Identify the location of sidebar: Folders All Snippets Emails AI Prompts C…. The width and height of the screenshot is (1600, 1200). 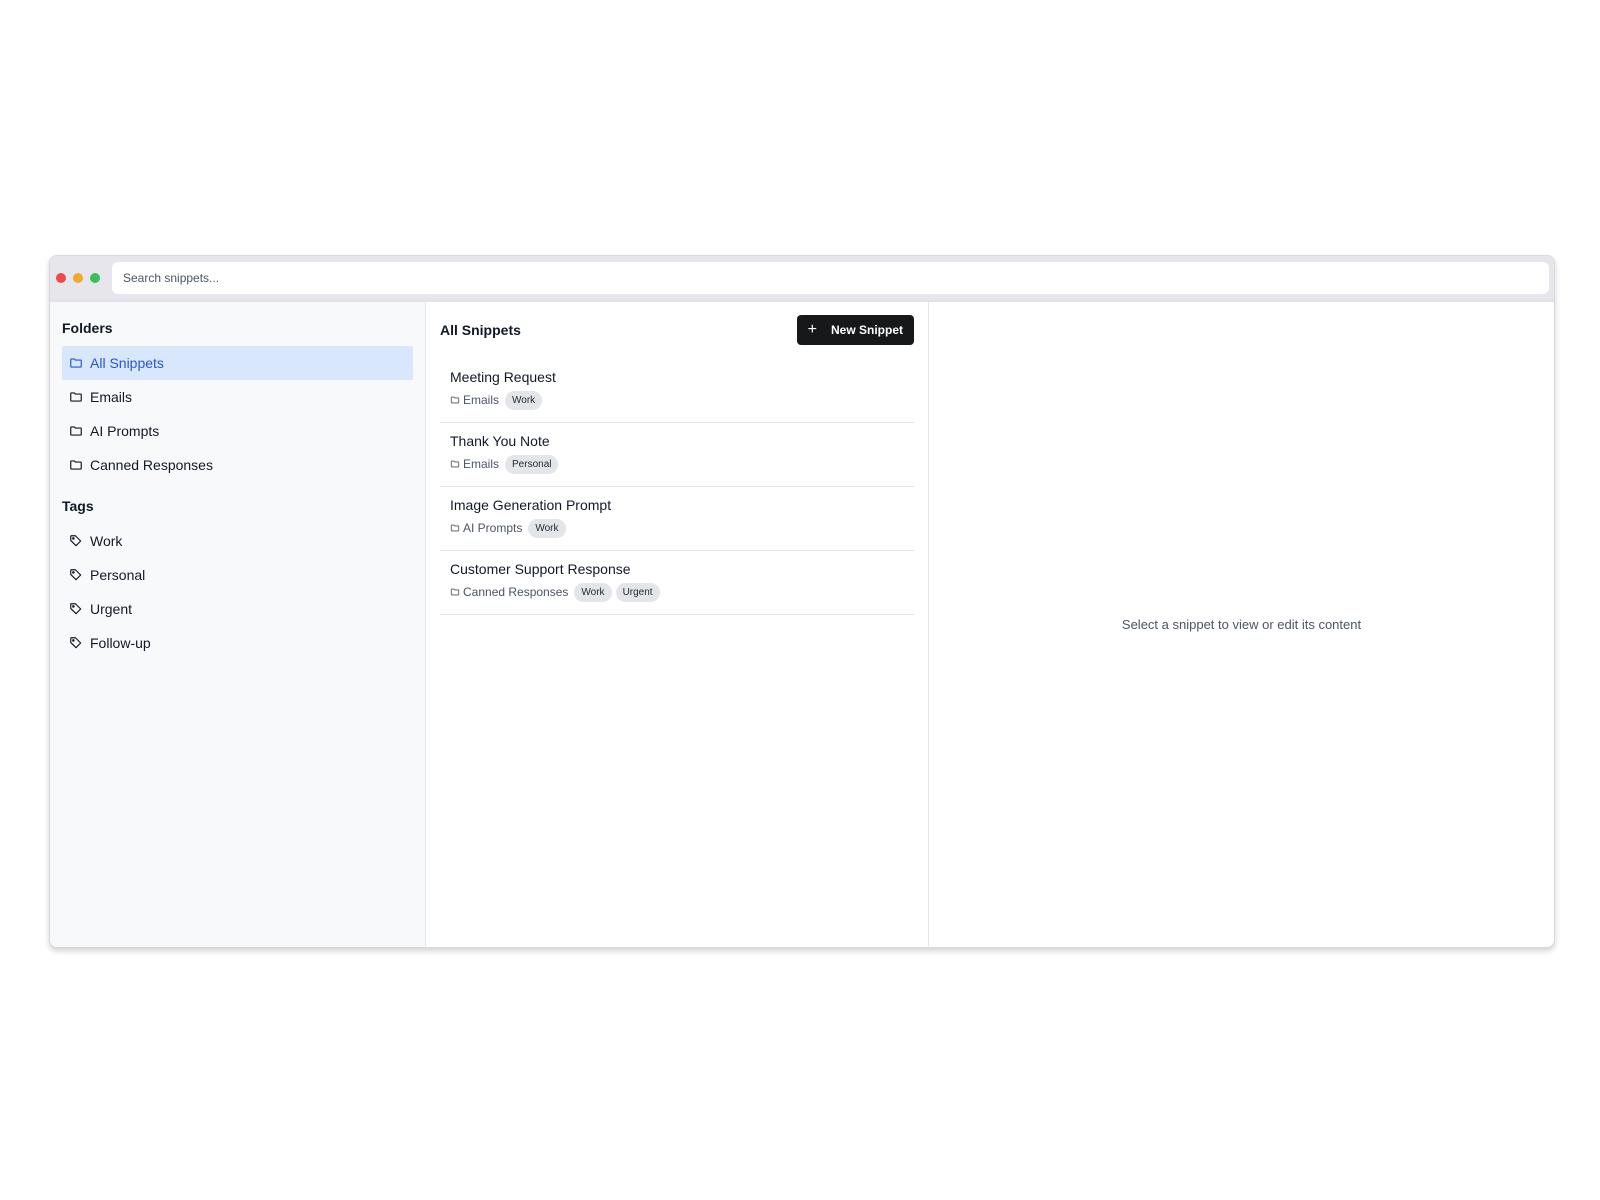
(238, 624).